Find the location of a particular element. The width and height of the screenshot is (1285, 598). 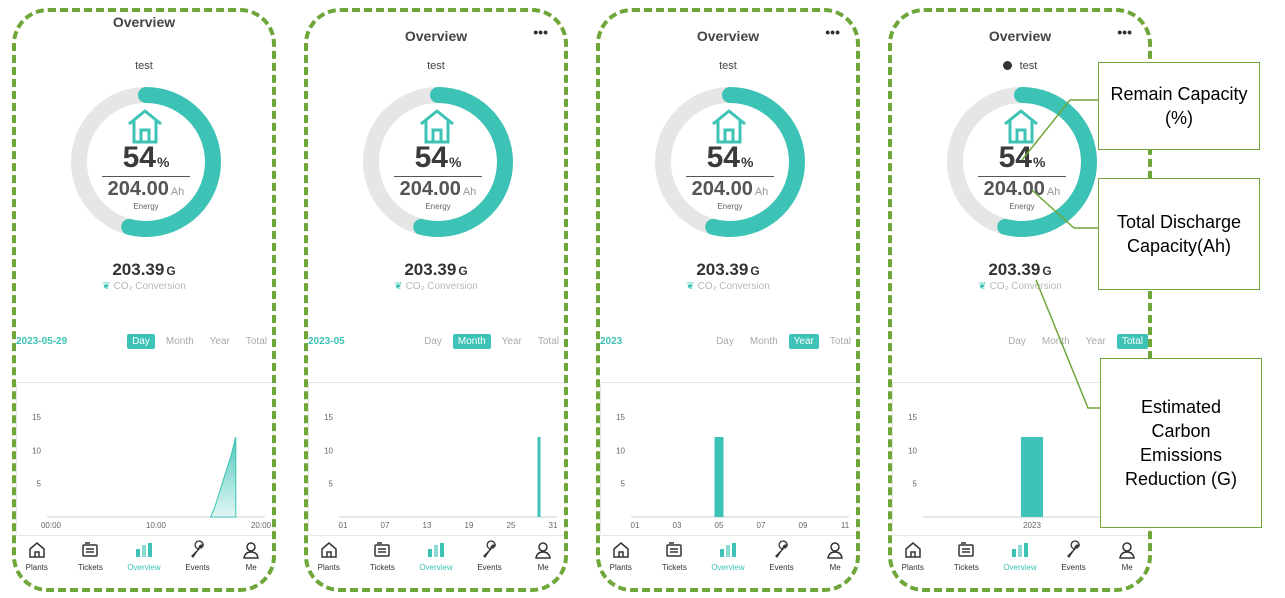

energy-chart: 5 10 15 01 03 05 07 09 11 is located at coordinates (729, 459).